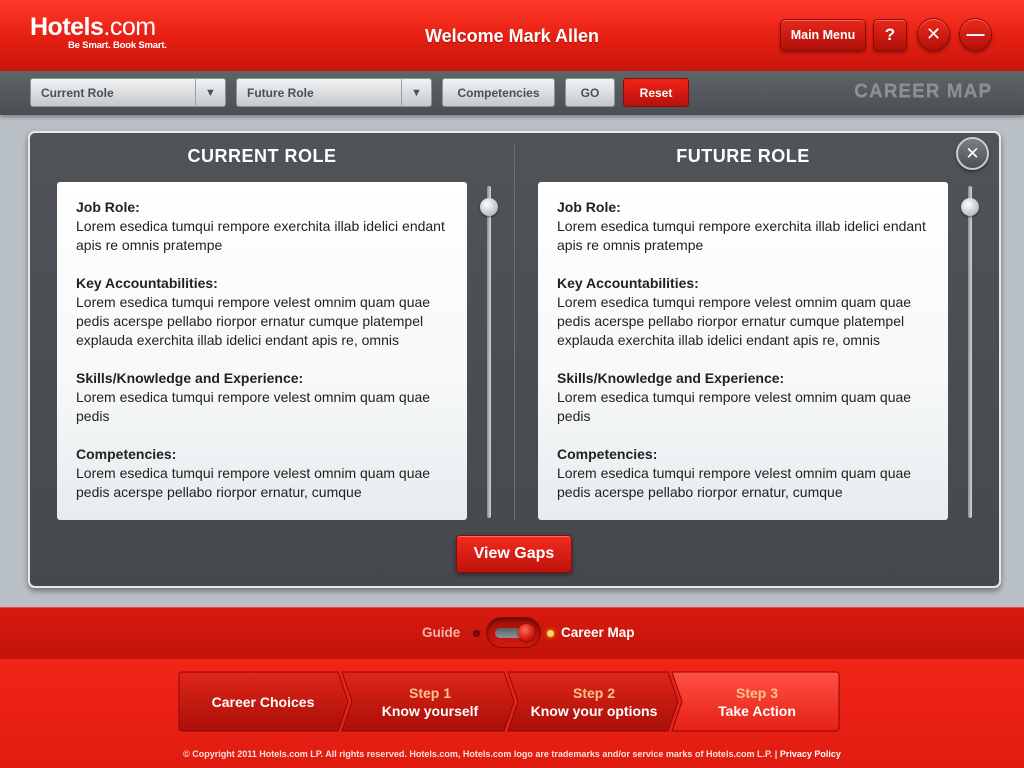 The width and height of the screenshot is (1024, 768). Describe the element at coordinates (598, 632) in the screenshot. I see `career-map-label: Career Map` at that location.